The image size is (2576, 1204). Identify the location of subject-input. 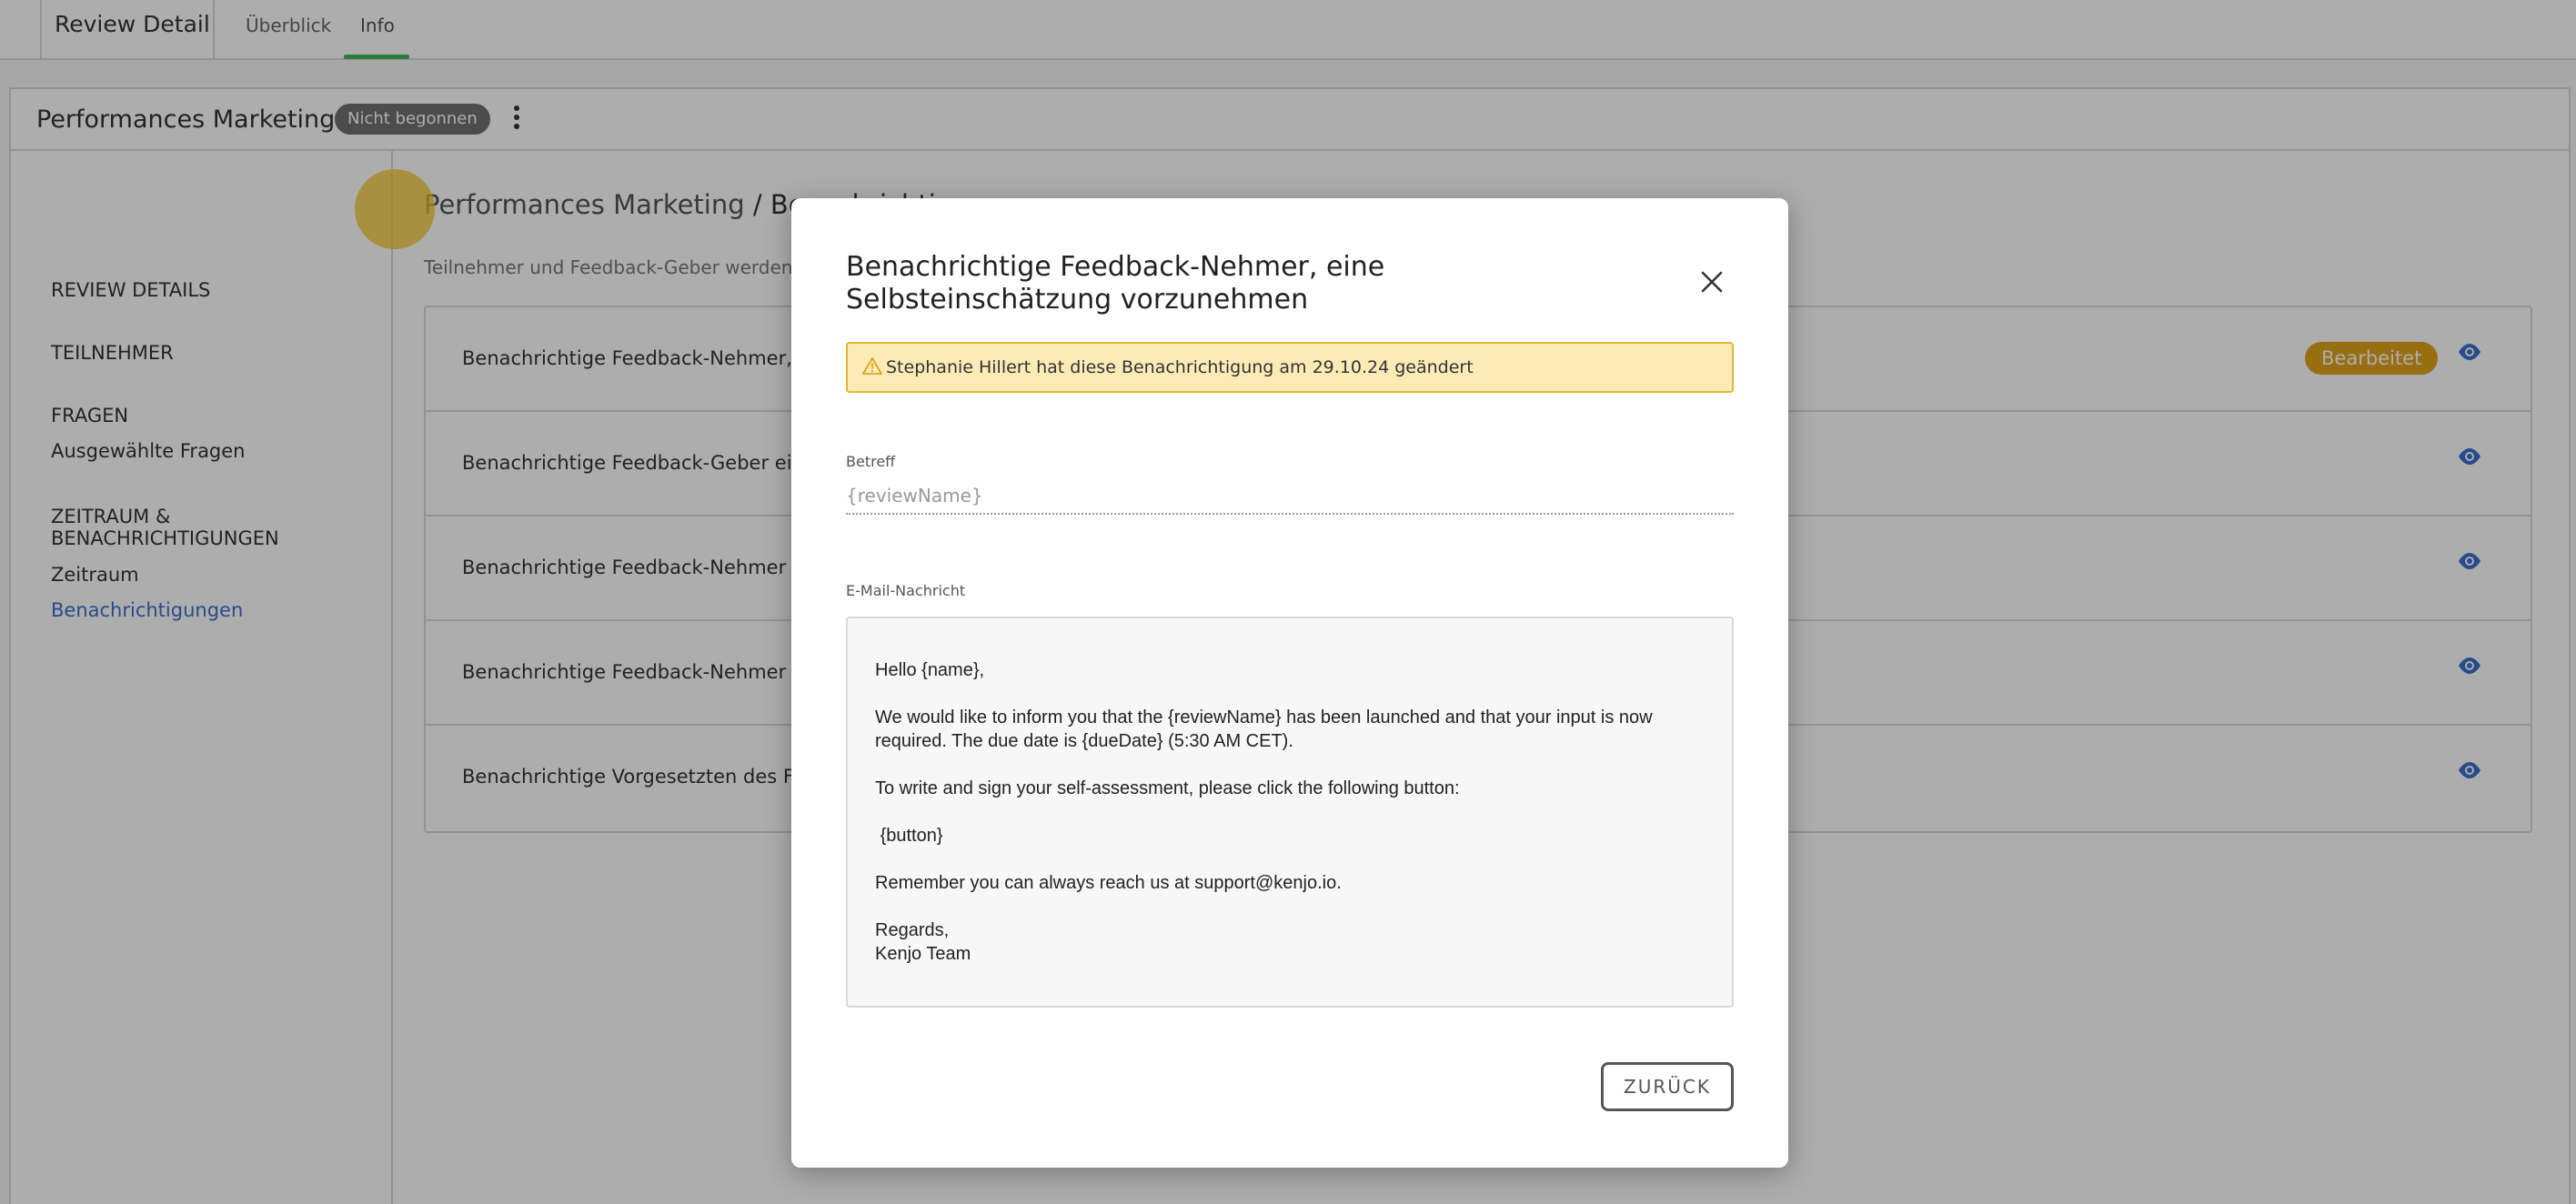
(1290, 496).